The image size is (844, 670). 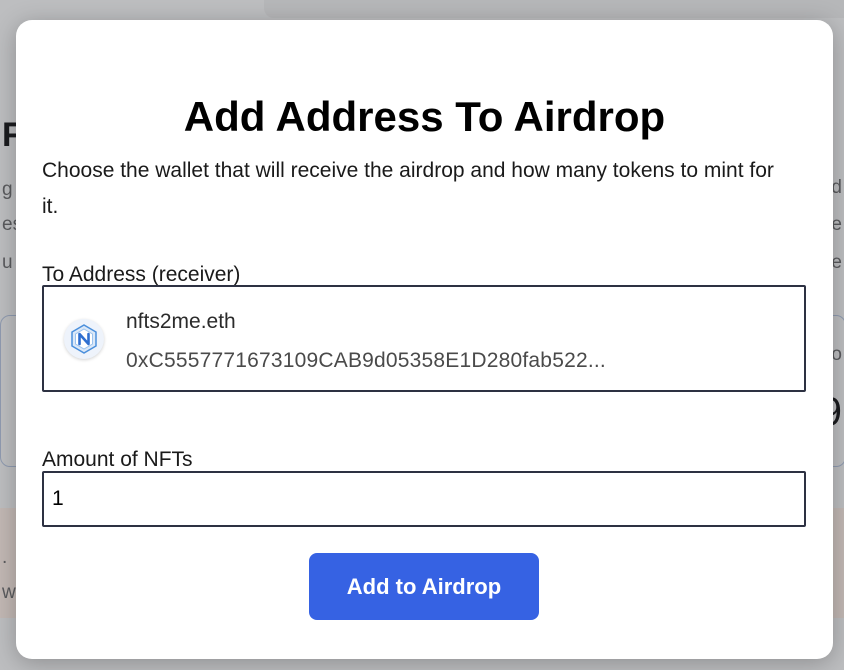 I want to click on background-text-fragment: ., so click(x=5, y=557).